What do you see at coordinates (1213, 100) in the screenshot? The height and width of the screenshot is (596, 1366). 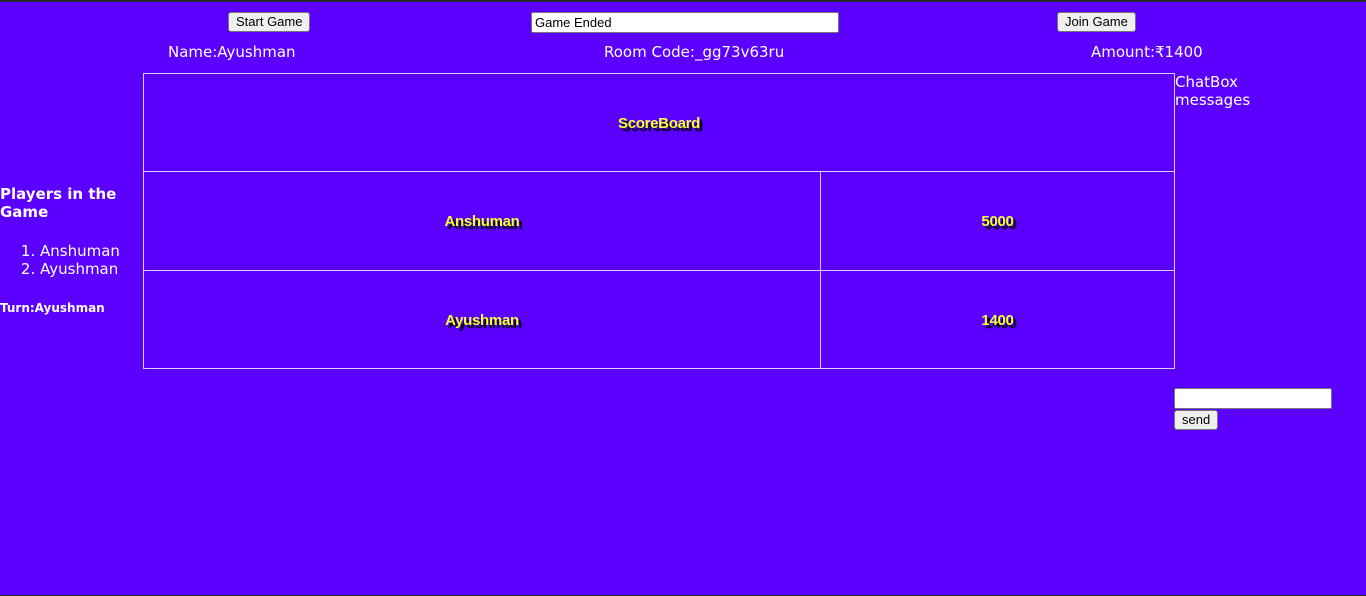 I see `chatbox-messages: messages` at bounding box center [1213, 100].